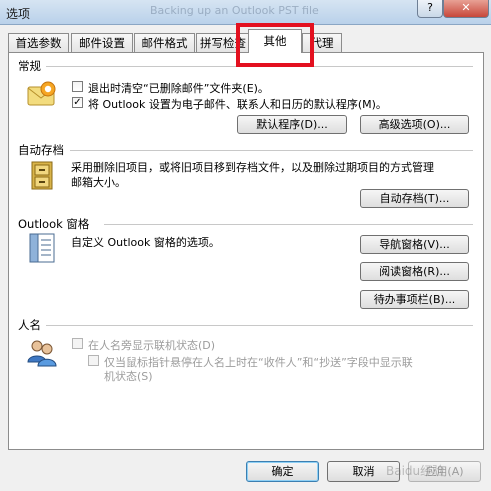  I want to click on empty-deleted-checkbox, so click(77, 86).